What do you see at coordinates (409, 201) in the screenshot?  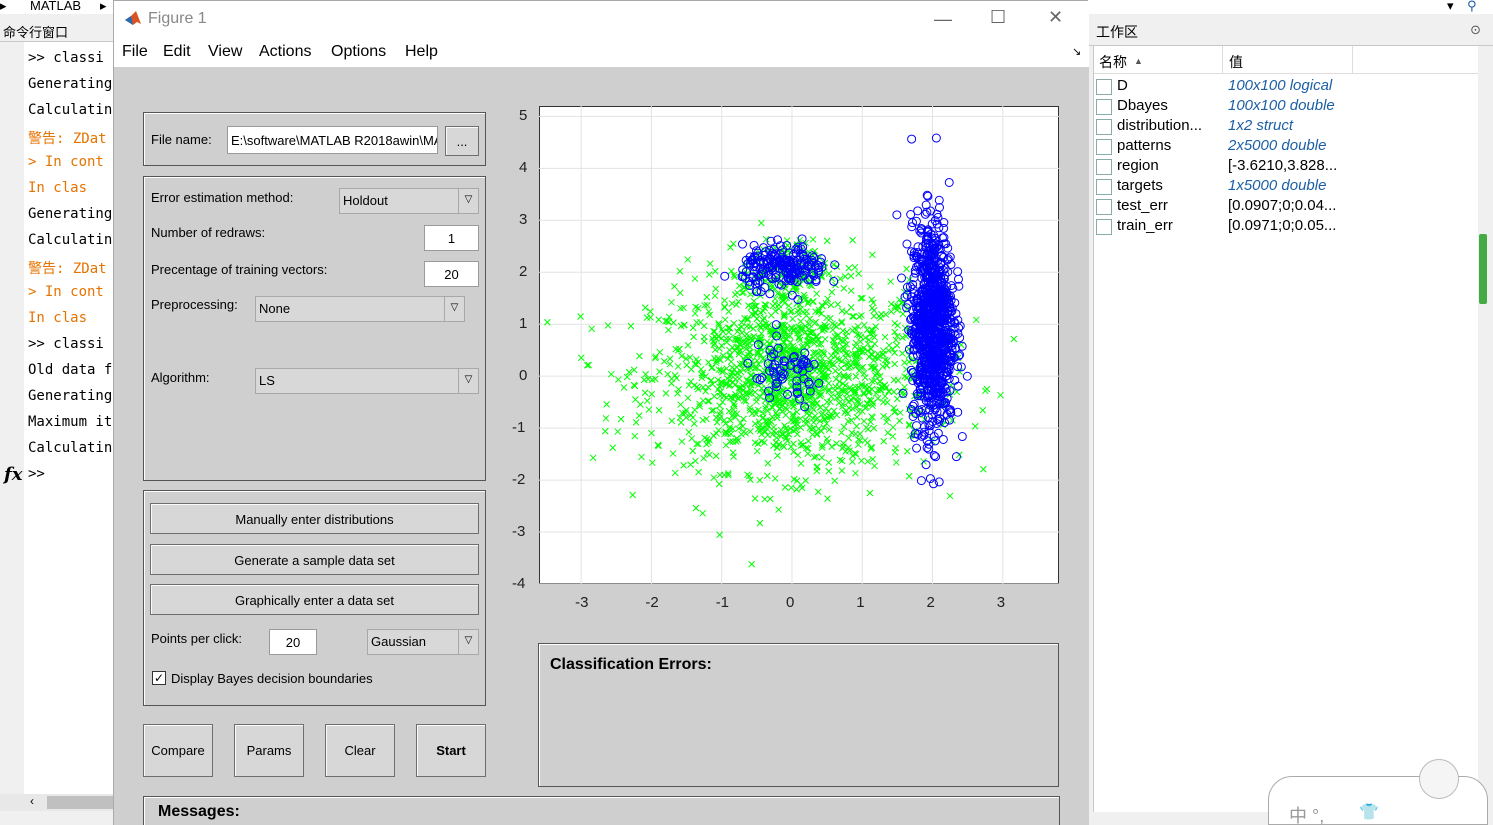 I see `error-method-select: Holdout ▽` at bounding box center [409, 201].